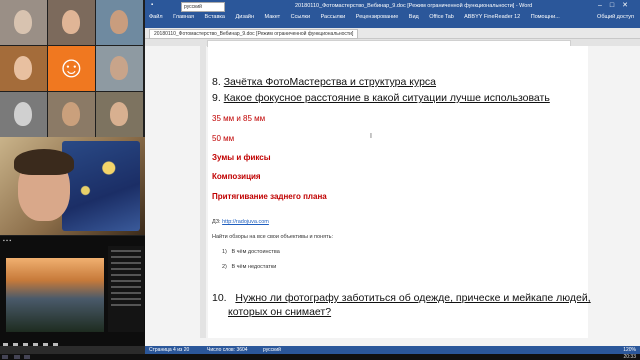 This screenshot has height=360, width=640. What do you see at coordinates (371, 136) in the screenshot?
I see `text-cursor-icon: I` at bounding box center [371, 136].